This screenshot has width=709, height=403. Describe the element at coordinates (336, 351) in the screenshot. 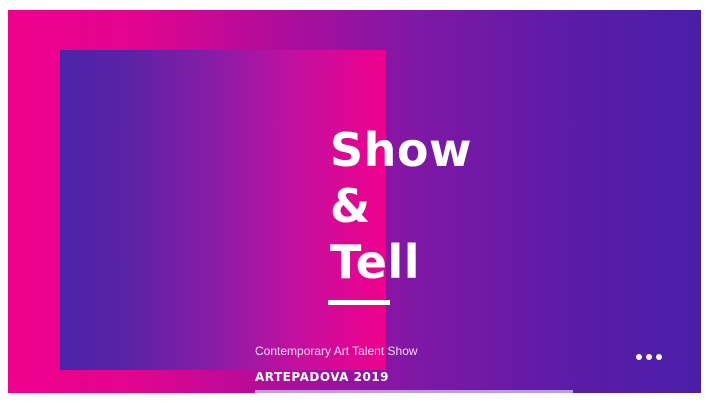

I see `slide-subtitle: Contemporary Art Talent Show` at that location.